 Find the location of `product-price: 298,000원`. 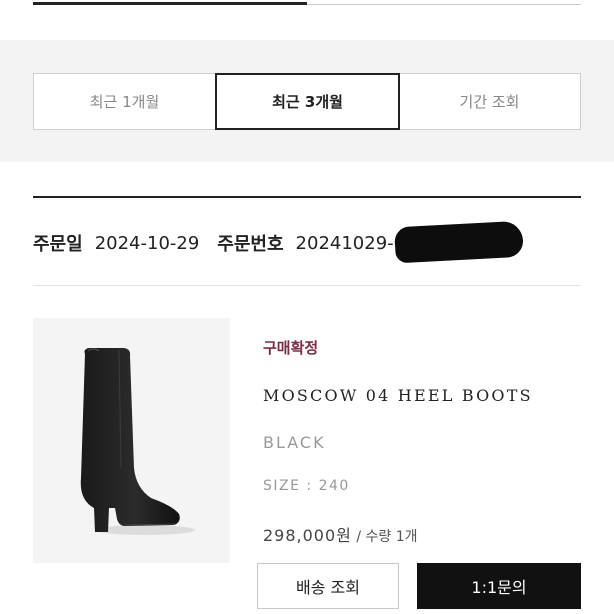

product-price: 298,000원 is located at coordinates (307, 535).